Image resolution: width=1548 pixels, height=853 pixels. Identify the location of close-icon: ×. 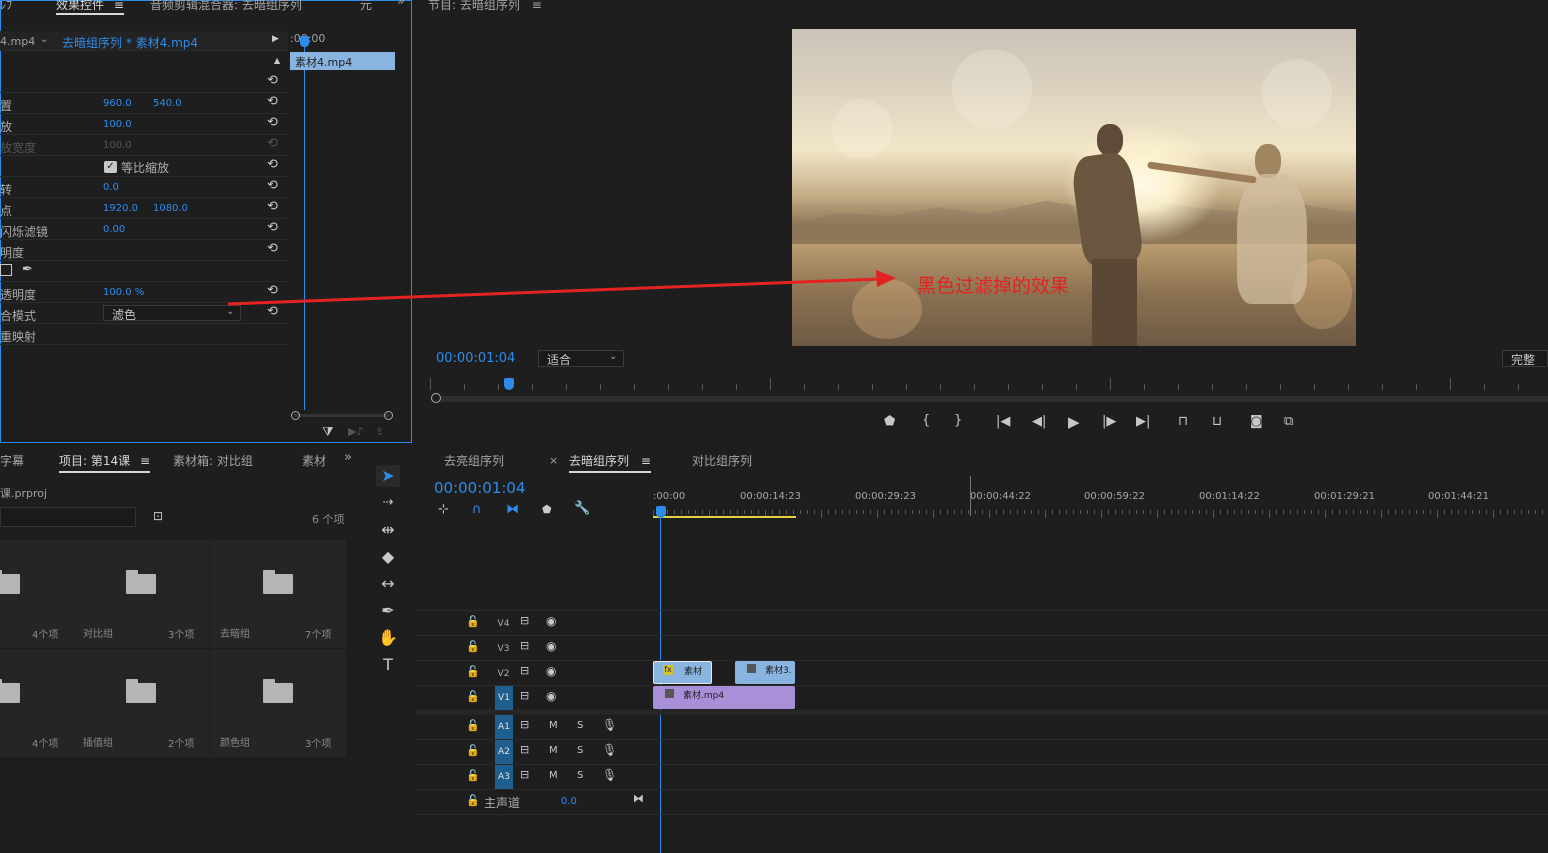
(553, 460).